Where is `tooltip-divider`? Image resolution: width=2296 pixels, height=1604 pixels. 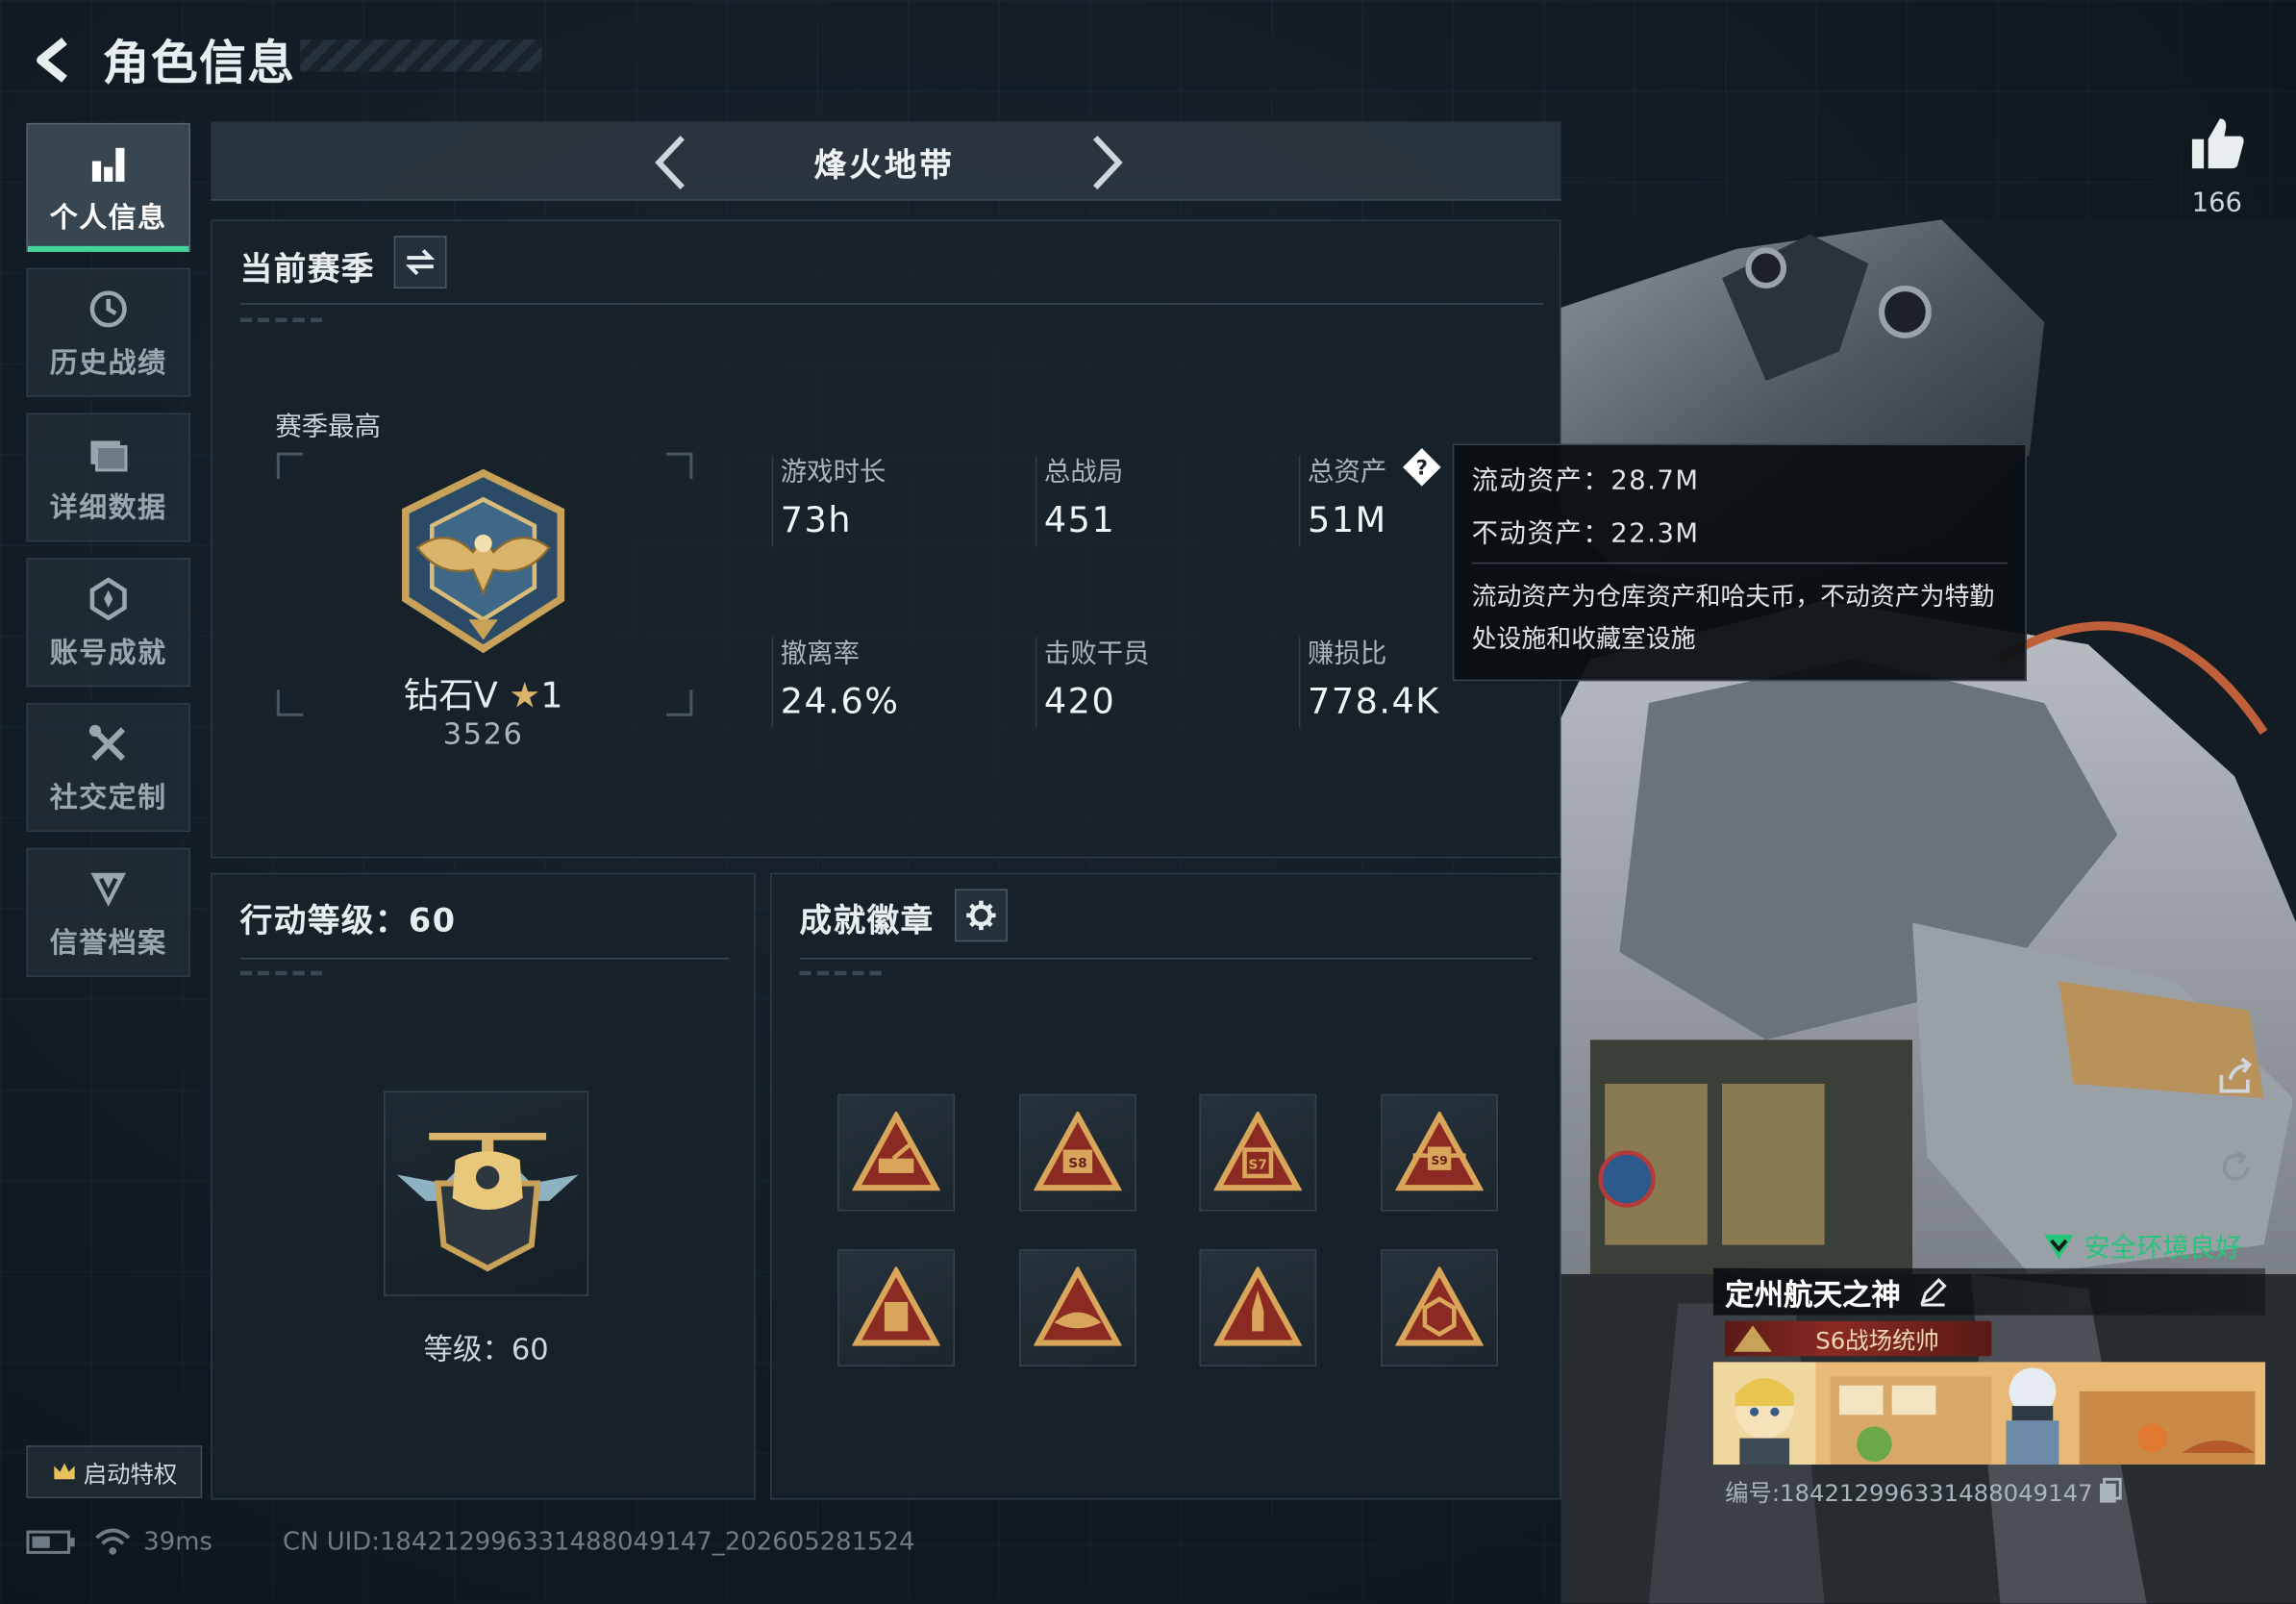
tooltip-divider is located at coordinates (1740, 563).